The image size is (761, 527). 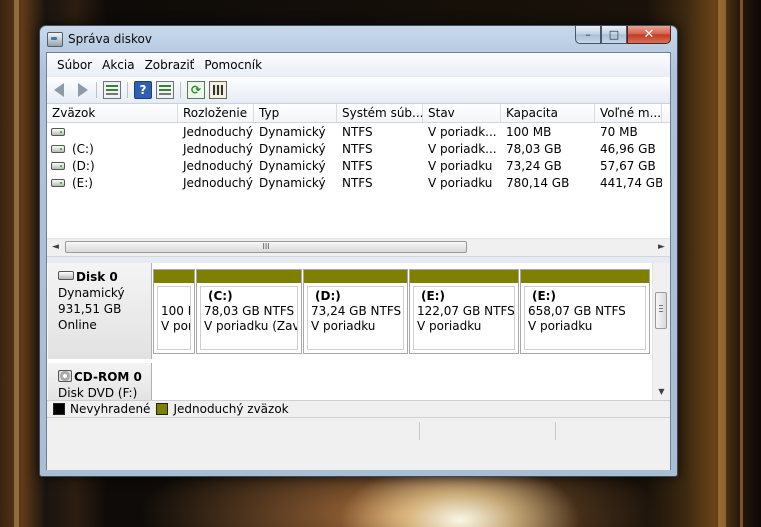 I want to click on column-header-status: Stav, so click(x=462, y=113).